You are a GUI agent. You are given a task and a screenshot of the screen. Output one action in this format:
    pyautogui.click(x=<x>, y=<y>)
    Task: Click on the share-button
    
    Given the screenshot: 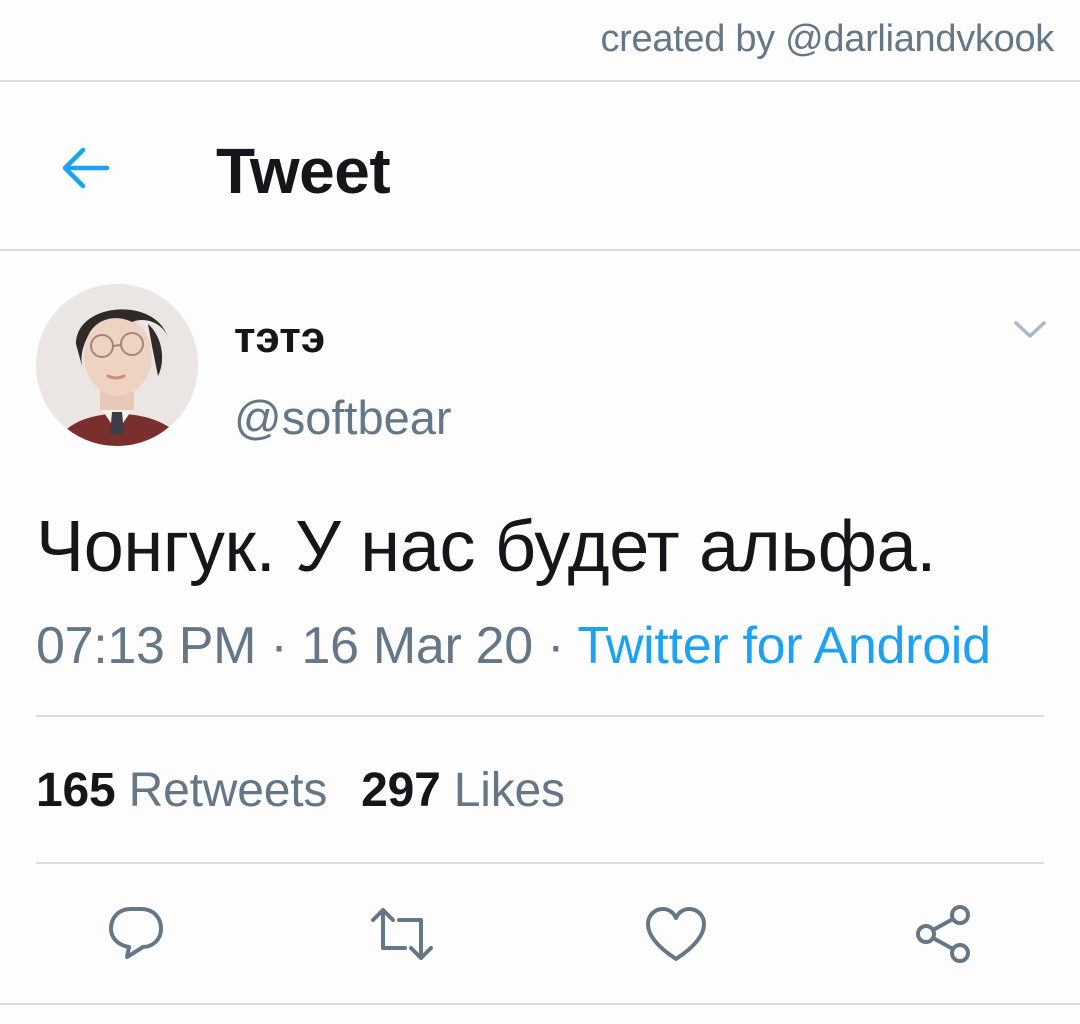 What is the action you would take?
    pyautogui.click(x=944, y=934)
    